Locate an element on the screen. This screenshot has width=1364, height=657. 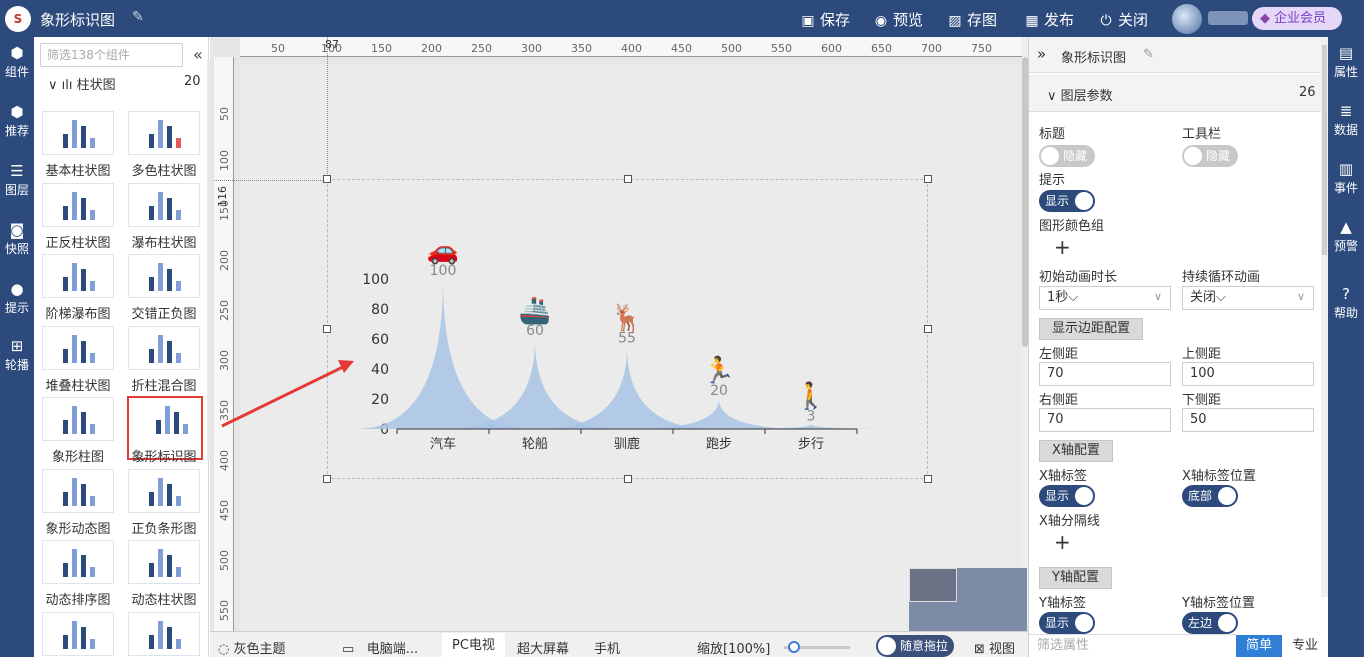
toolbar-toggle: 隐藏 is located at coordinates (1210, 156).